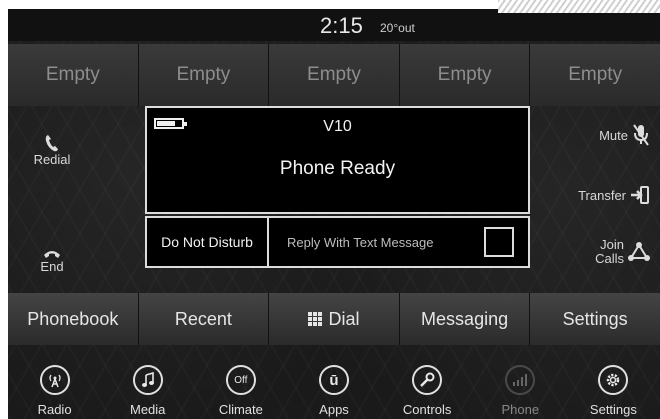 The width and height of the screenshot is (660, 419). What do you see at coordinates (639, 251) in the screenshot?
I see `join-calls-icon` at bounding box center [639, 251].